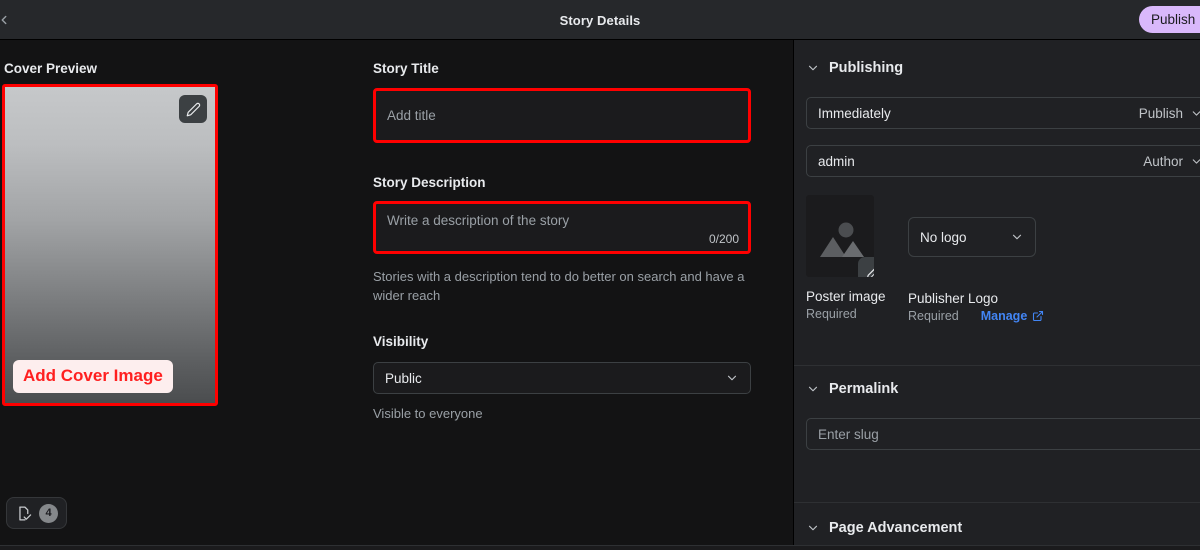 This screenshot has width=1200, height=550. I want to click on author-action-label: Author, so click(1163, 161).